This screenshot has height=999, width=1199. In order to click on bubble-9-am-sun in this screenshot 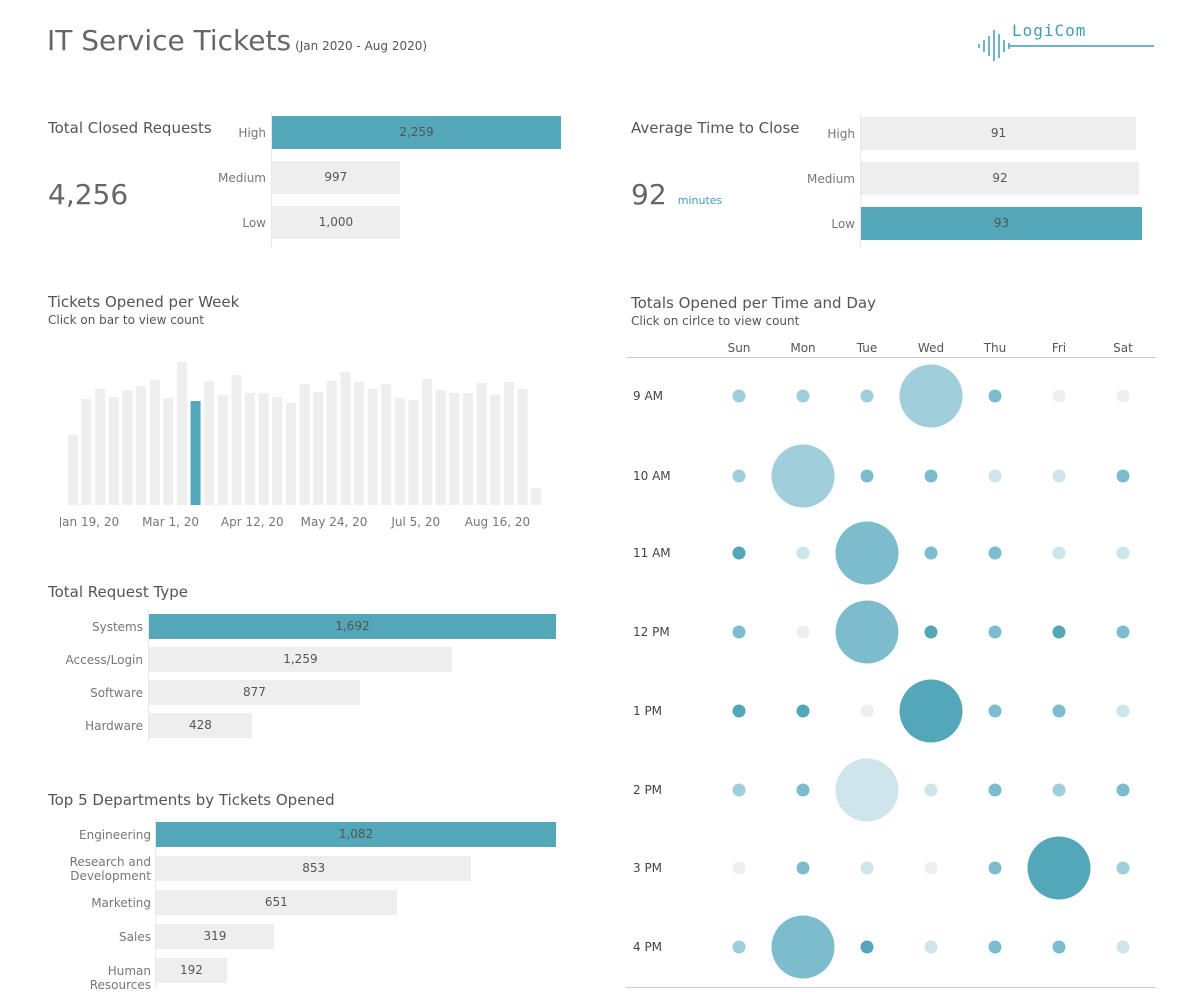, I will do `click(739, 396)`.